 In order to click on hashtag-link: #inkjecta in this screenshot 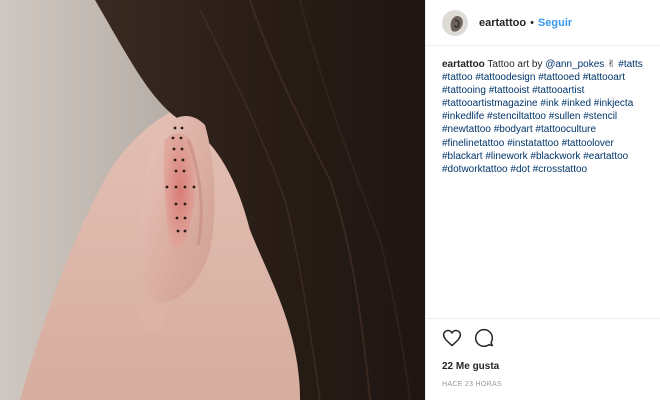, I will do `click(613, 103)`.